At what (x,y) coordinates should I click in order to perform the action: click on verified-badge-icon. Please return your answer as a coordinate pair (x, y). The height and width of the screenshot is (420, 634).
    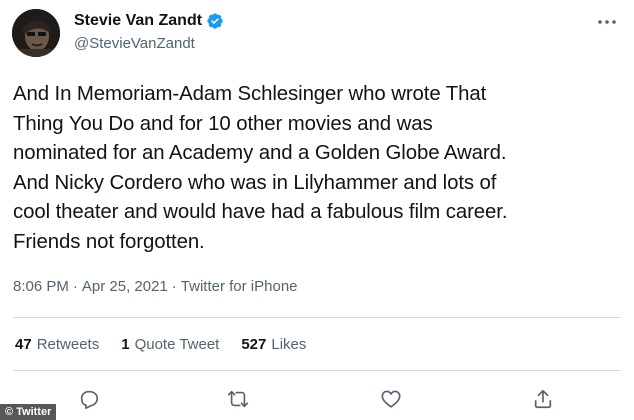
    Looking at the image, I should click on (215, 21).